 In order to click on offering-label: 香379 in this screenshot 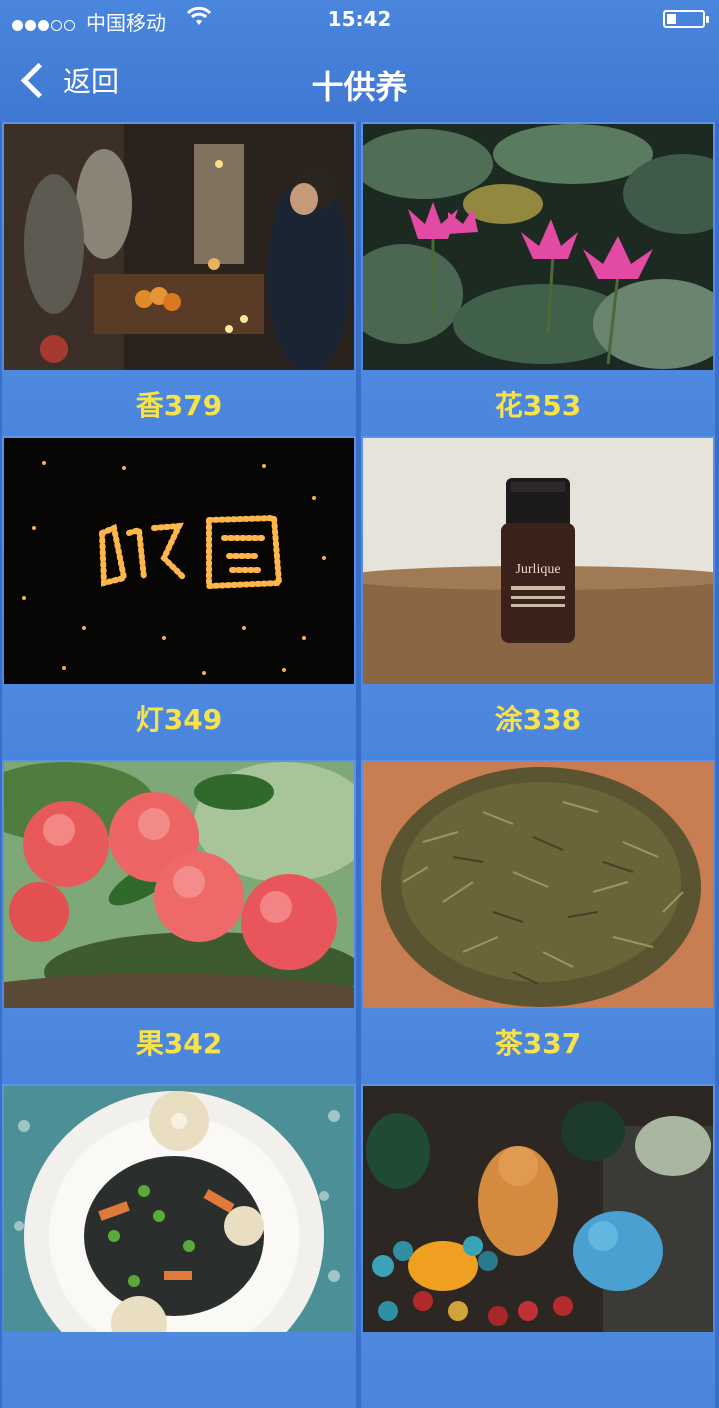, I will do `click(179, 405)`.